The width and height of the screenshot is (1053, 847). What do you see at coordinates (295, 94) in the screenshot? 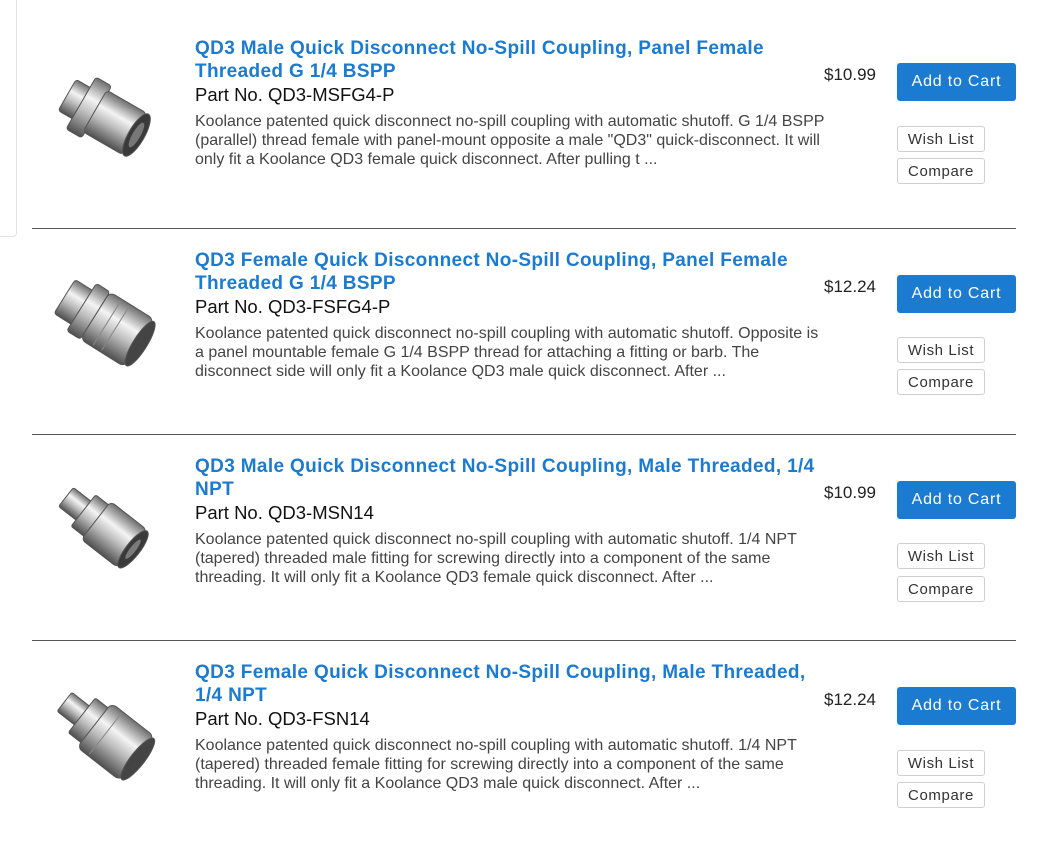
I see `part-number: Part No. QD3-MSFG4-P` at bounding box center [295, 94].